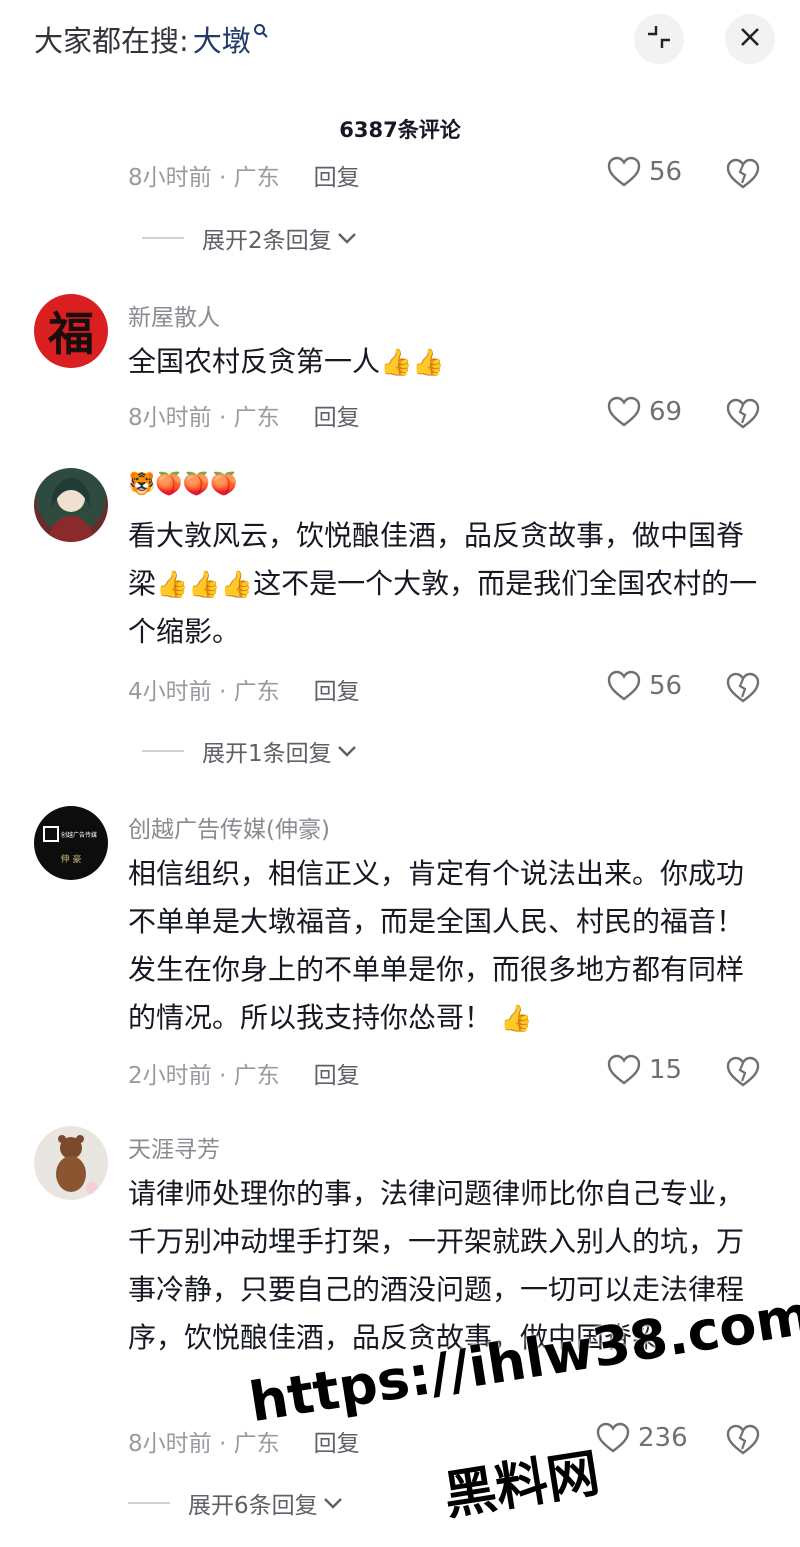 This screenshot has height=1547, width=800. What do you see at coordinates (71, 843) in the screenshot?
I see `avatar: 创越广告传媒 伸 豪` at bounding box center [71, 843].